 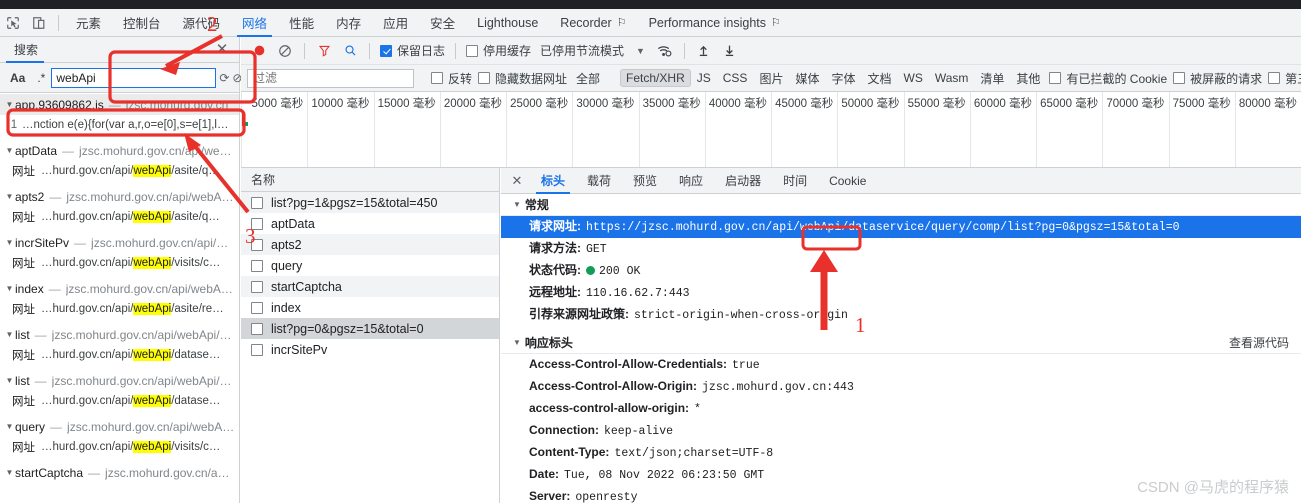 What do you see at coordinates (442, 23) in the screenshot?
I see `tab-security: 安全` at bounding box center [442, 23].